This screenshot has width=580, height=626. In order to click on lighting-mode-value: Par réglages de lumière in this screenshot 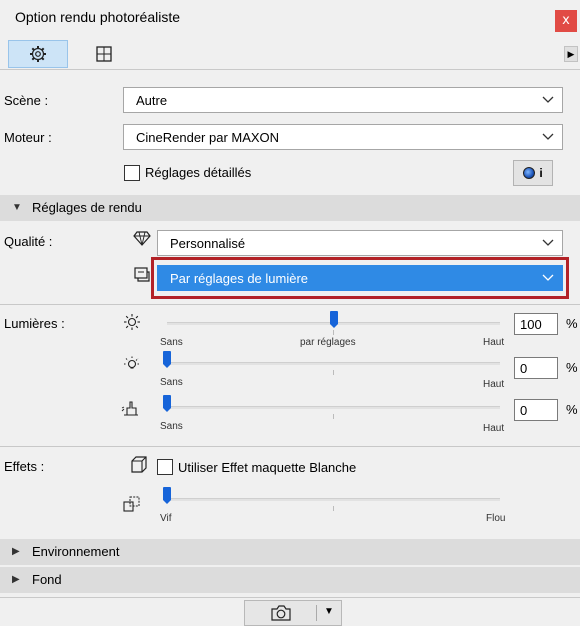, I will do `click(239, 278)`.